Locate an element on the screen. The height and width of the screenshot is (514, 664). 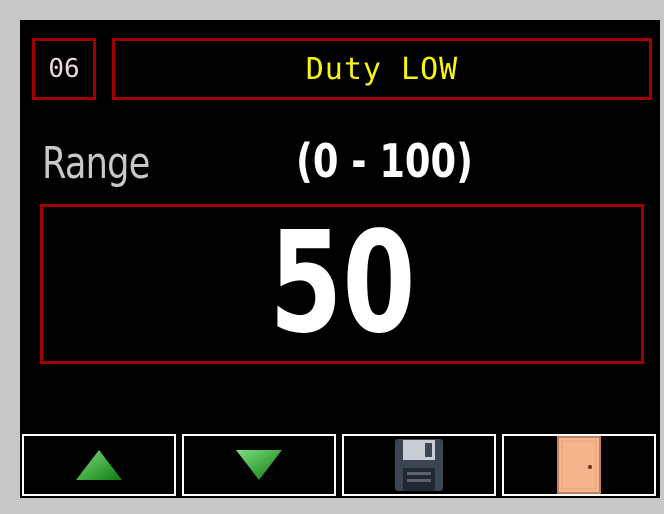
parameter-number-box: 06 is located at coordinates (64, 69).